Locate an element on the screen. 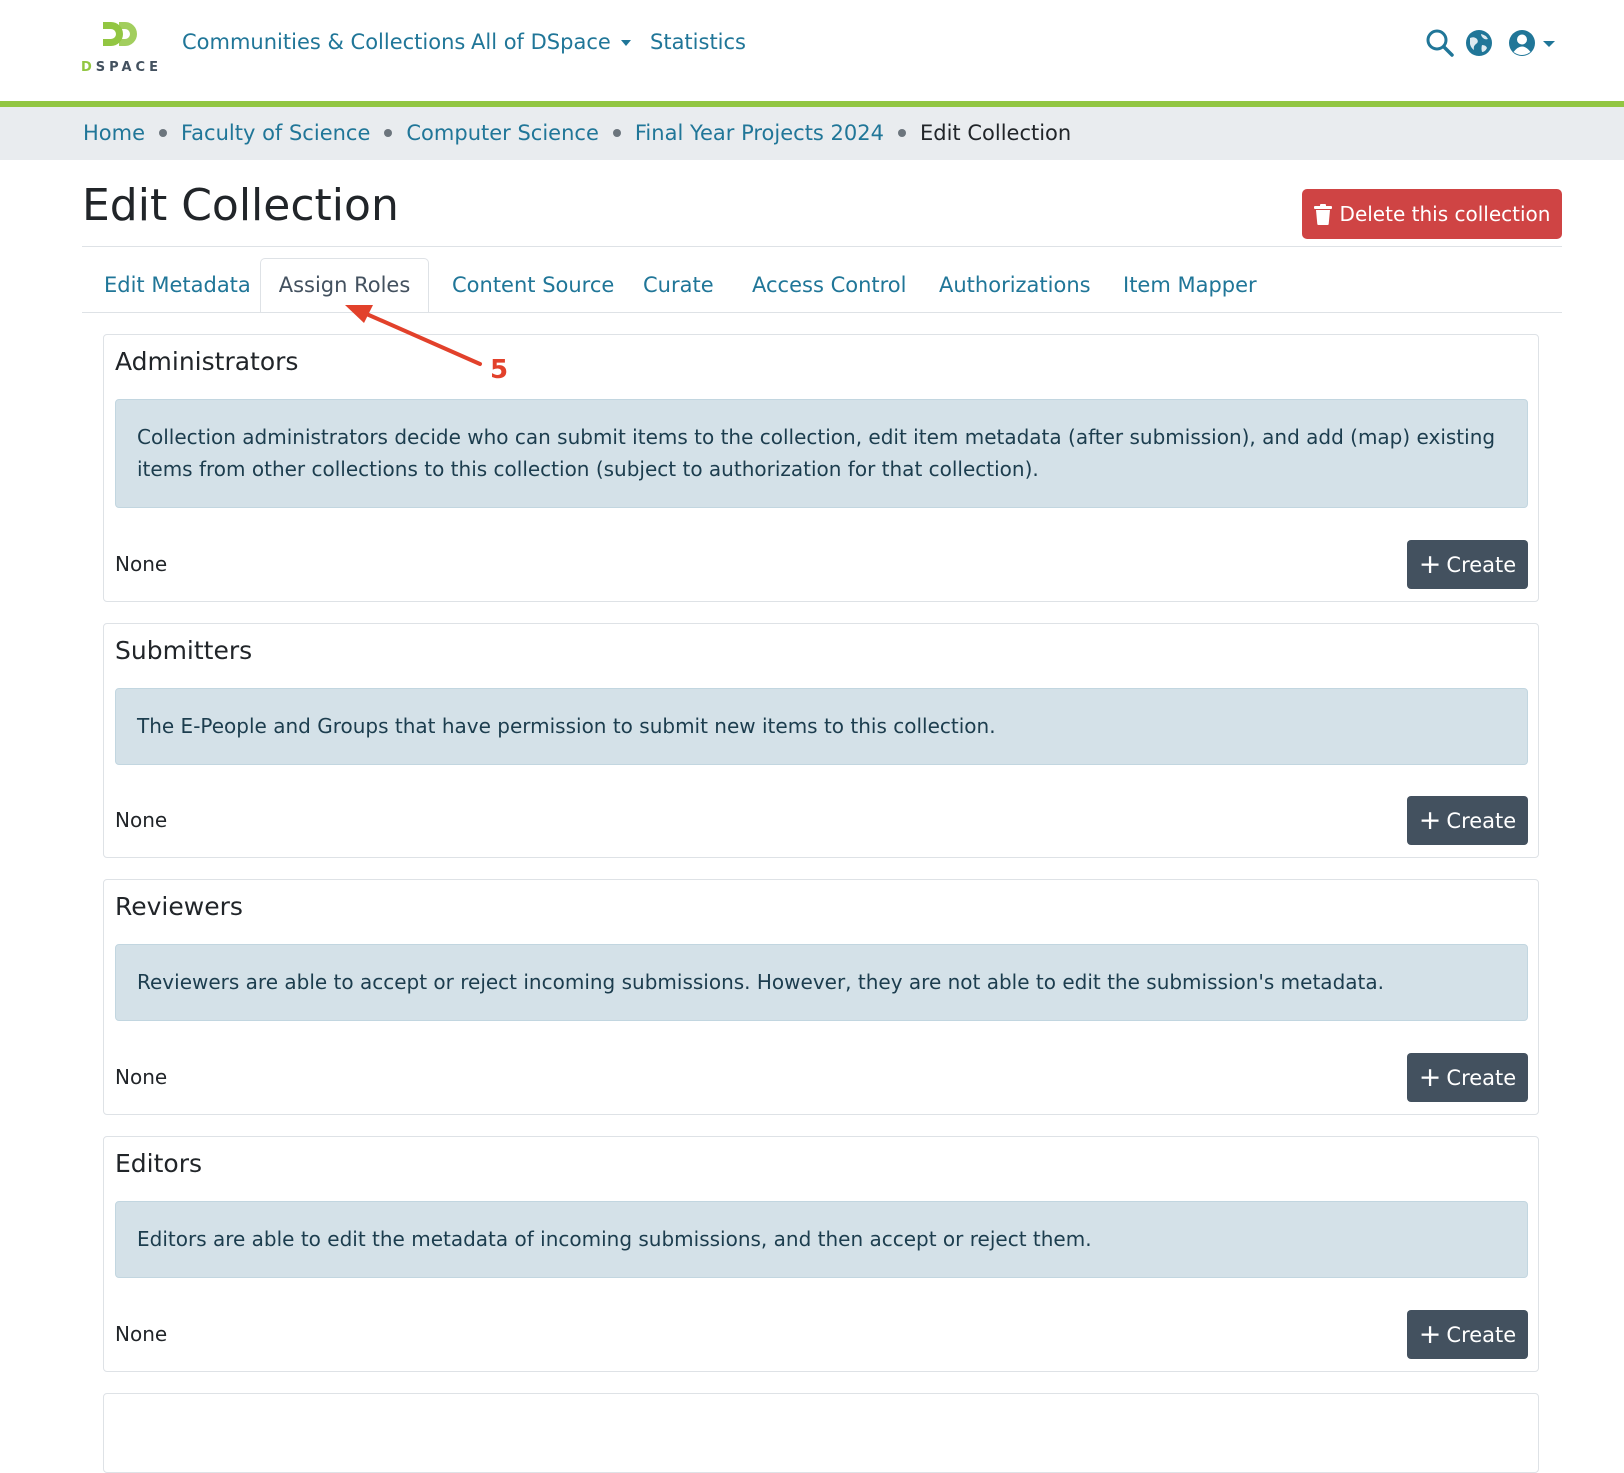 This screenshot has width=1624, height=1473. create-administrators-button: + Create is located at coordinates (1467, 564).